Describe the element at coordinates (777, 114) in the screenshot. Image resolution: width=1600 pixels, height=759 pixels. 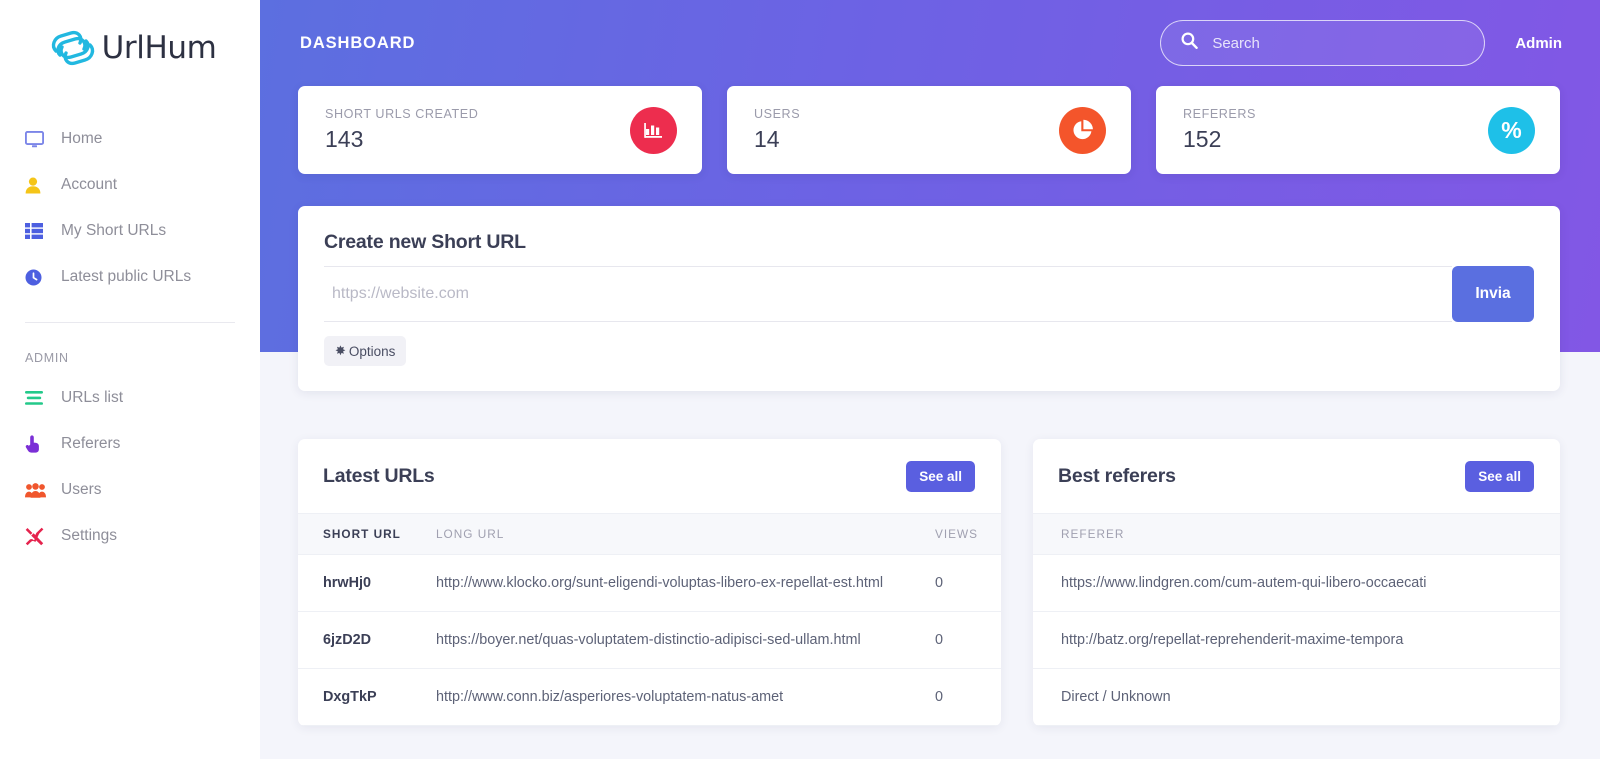
I see `stat-label: USERS` at that location.